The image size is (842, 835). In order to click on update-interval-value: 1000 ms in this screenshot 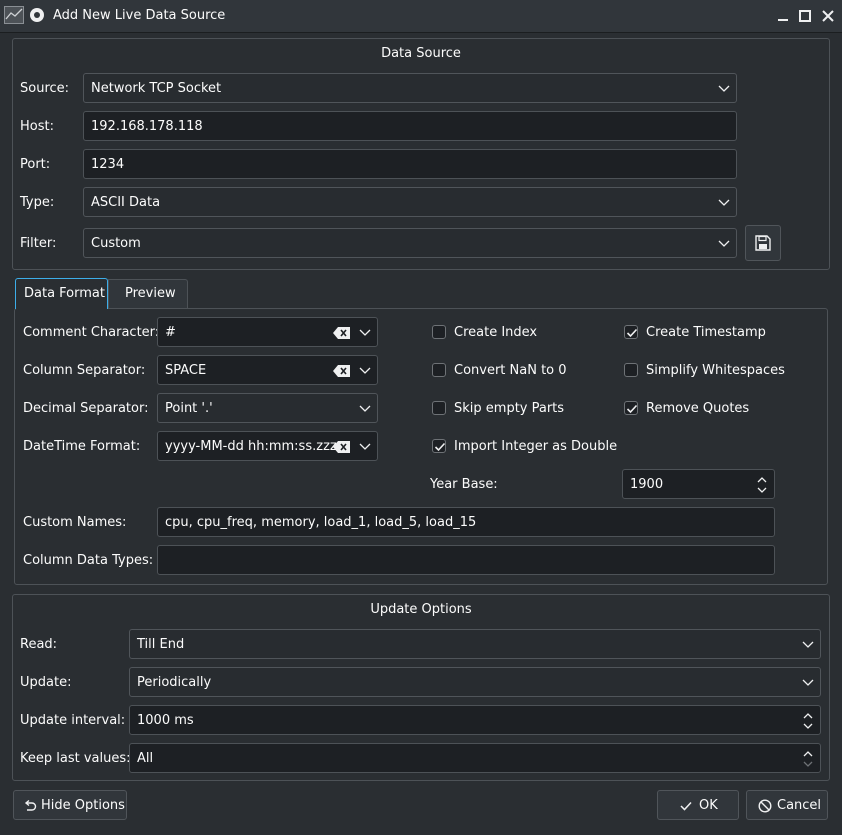, I will do `click(165, 720)`.